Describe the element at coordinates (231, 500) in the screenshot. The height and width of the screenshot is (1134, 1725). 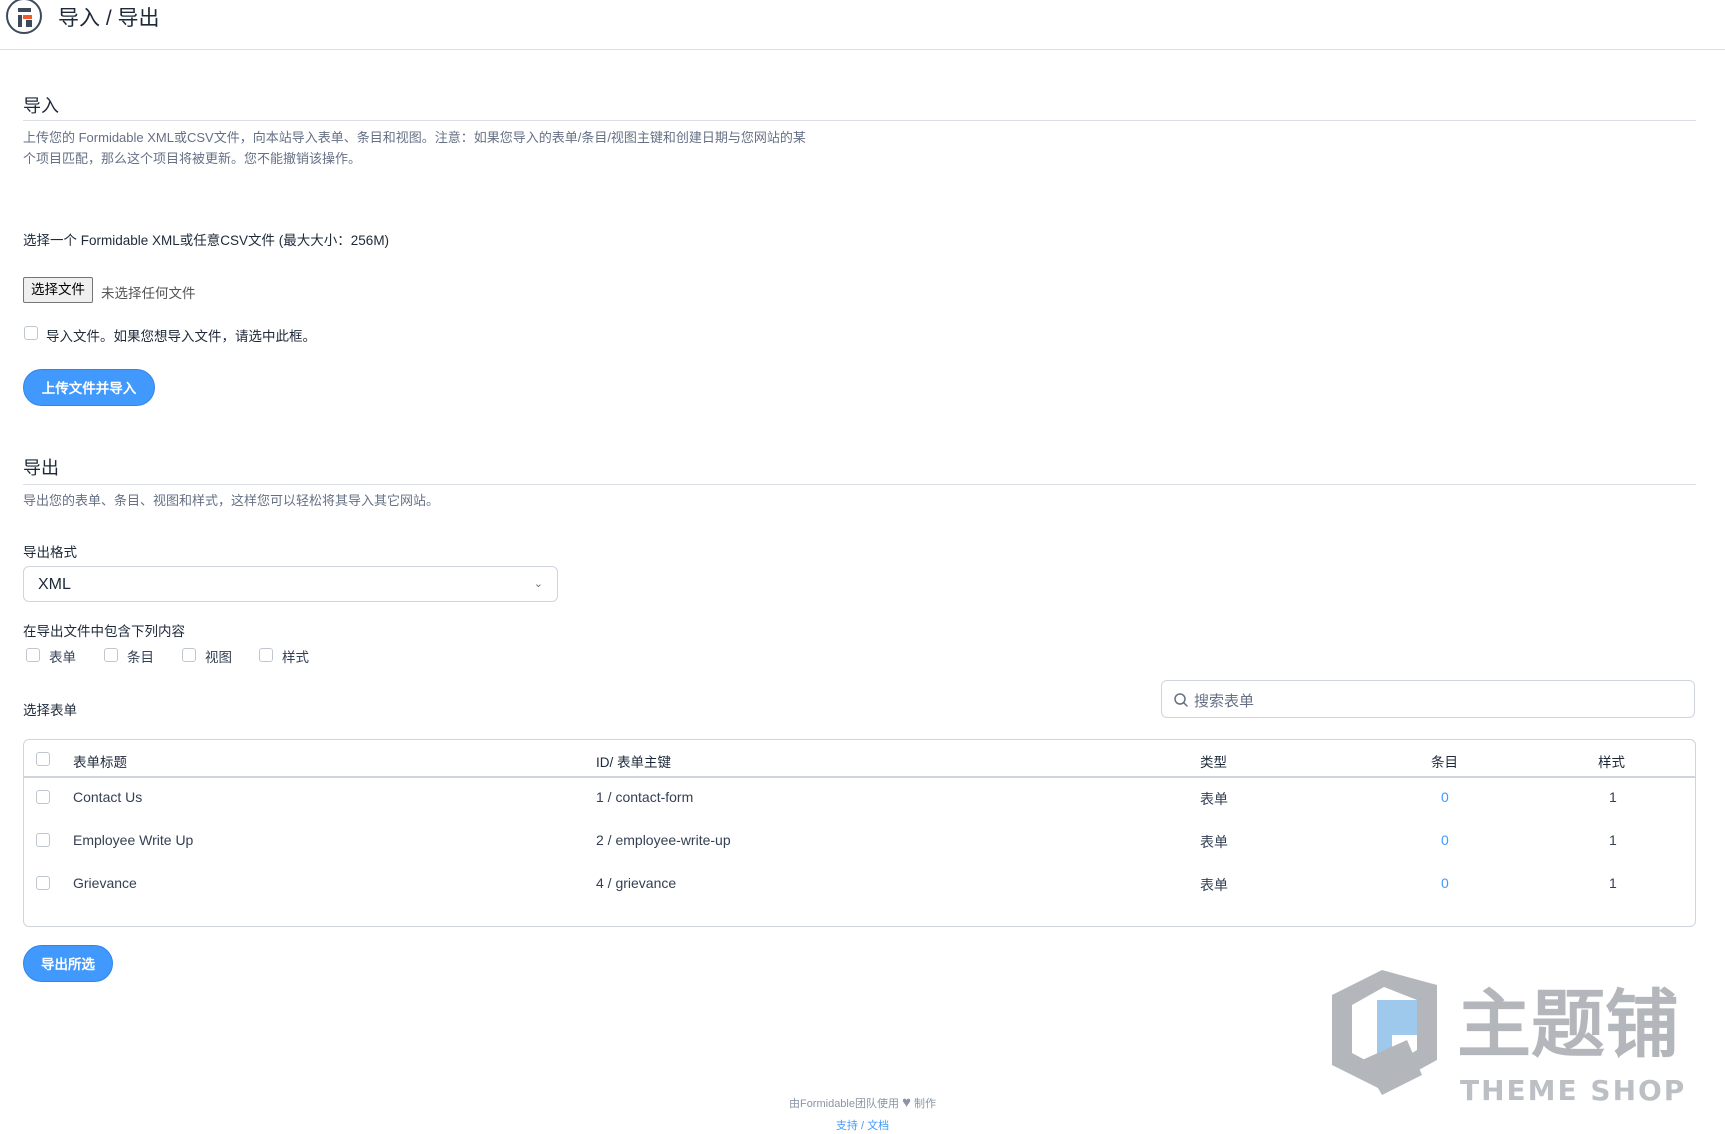
I see `export-description: 导出您的表单、条目、视图和样式，这样您可以轻松将其导入其它网站。` at that location.